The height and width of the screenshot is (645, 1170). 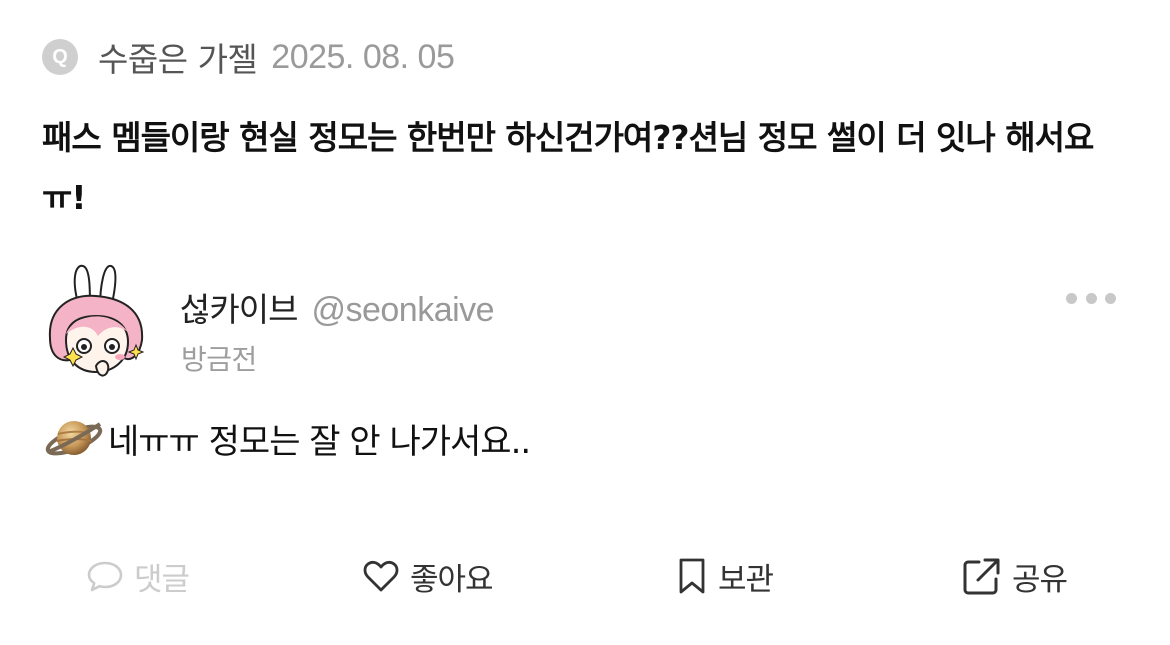 I want to click on comment-label: 댓글, so click(x=162, y=579).